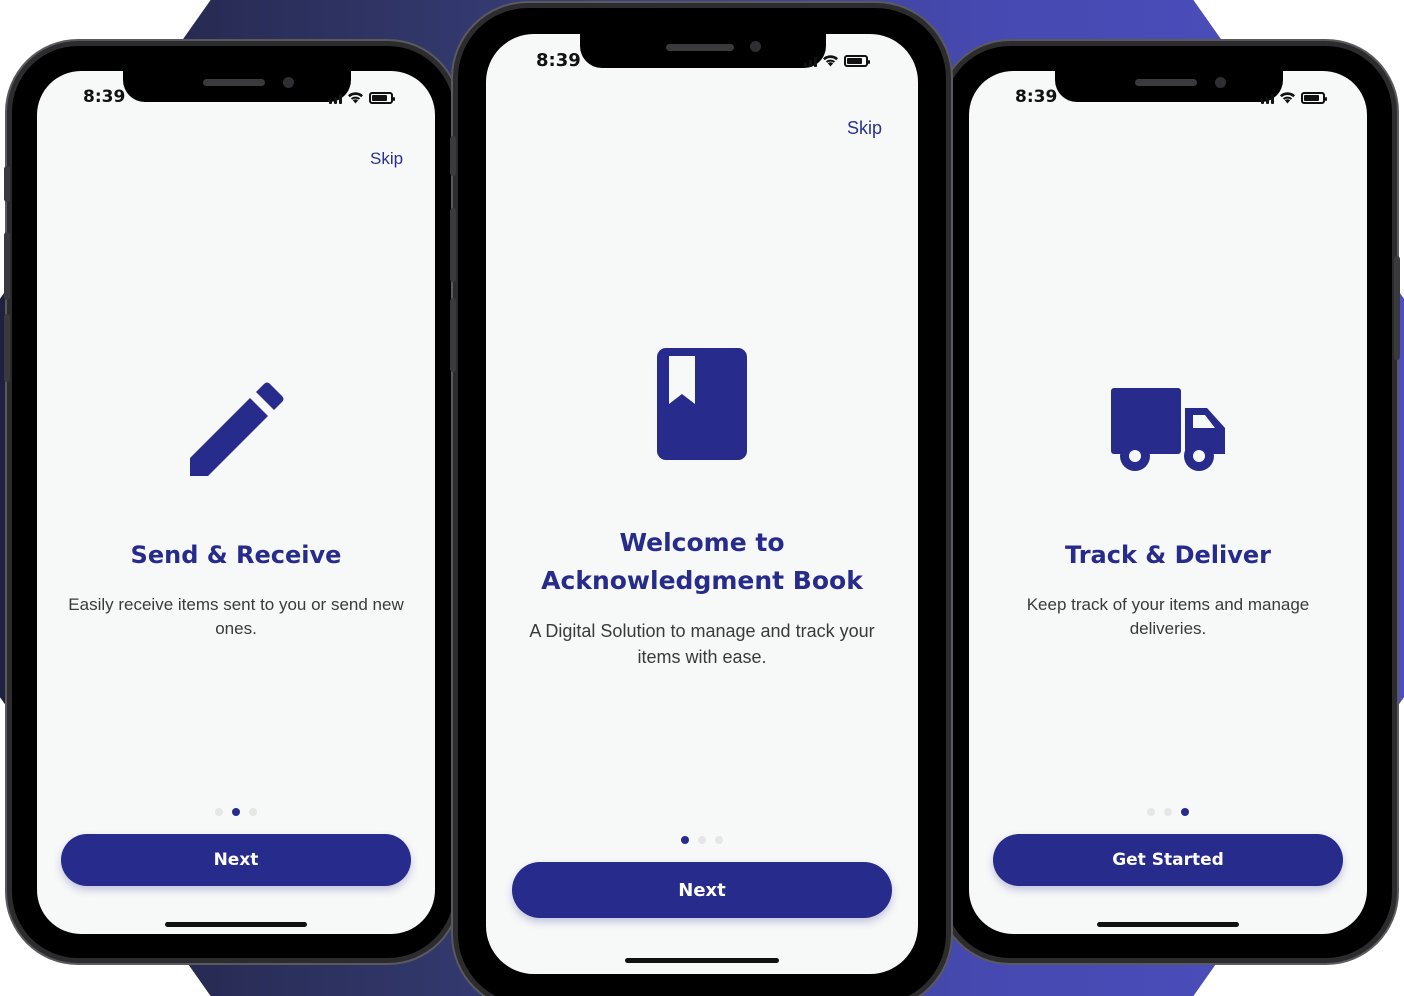 This screenshot has height=996, width=1404. What do you see at coordinates (453, 335) in the screenshot?
I see `phone-center-volume-down` at bounding box center [453, 335].